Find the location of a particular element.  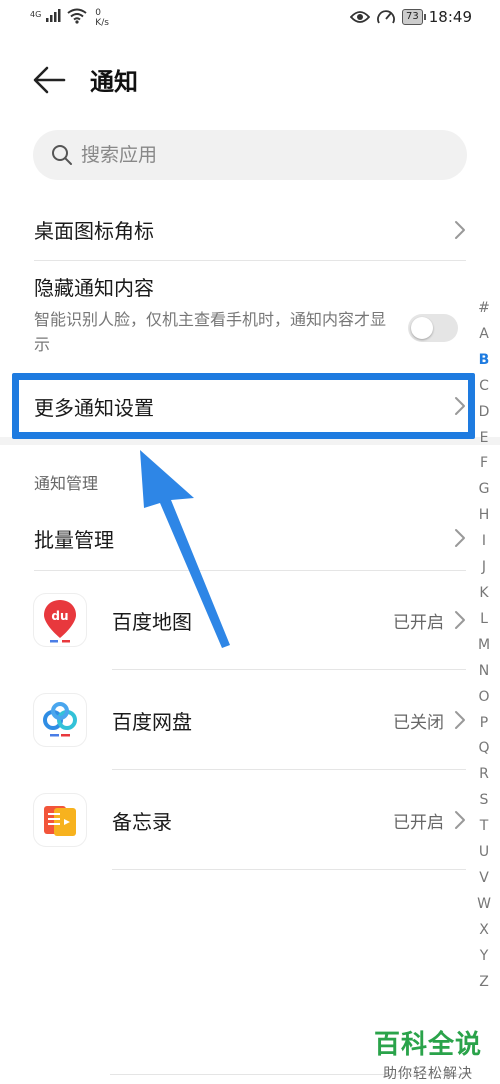

app-row-memo: 备忘录 已开启 is located at coordinates (250, 820).